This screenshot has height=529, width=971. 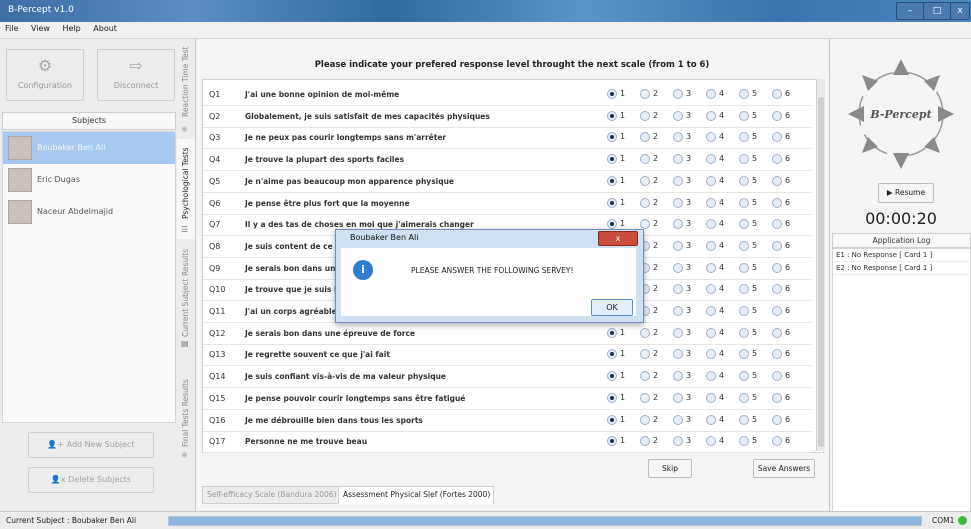 I want to click on resume-button: ▶ Resume, so click(x=906, y=193).